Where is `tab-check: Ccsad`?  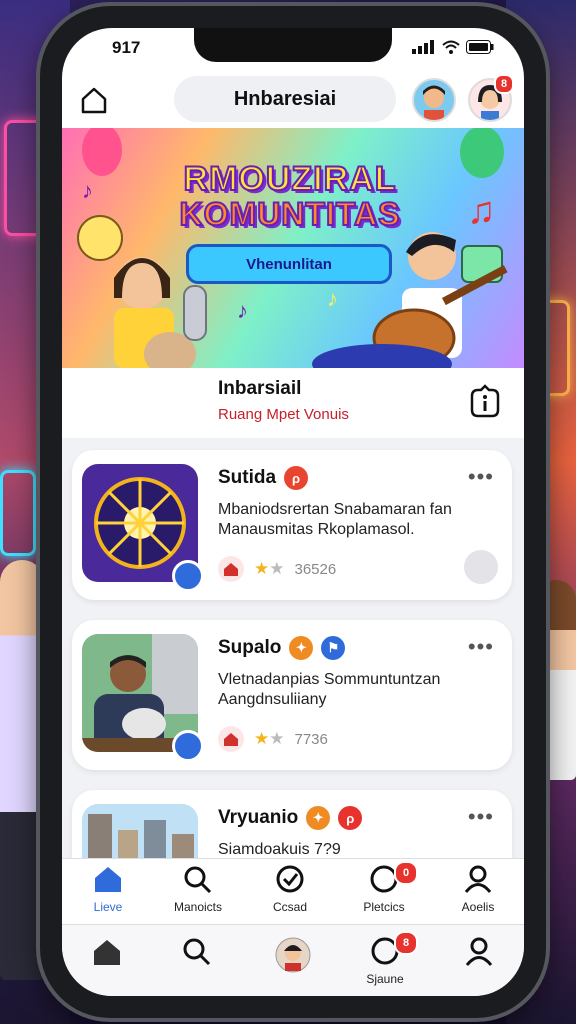
tab-check: Ccsad is located at coordinates (290, 893).